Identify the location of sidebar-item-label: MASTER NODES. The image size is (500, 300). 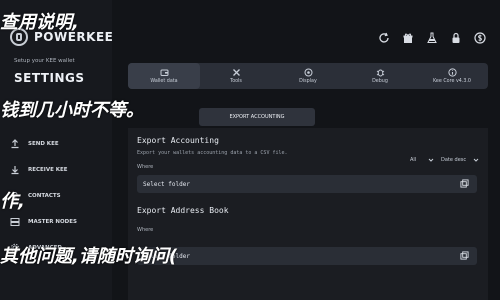
(52, 222).